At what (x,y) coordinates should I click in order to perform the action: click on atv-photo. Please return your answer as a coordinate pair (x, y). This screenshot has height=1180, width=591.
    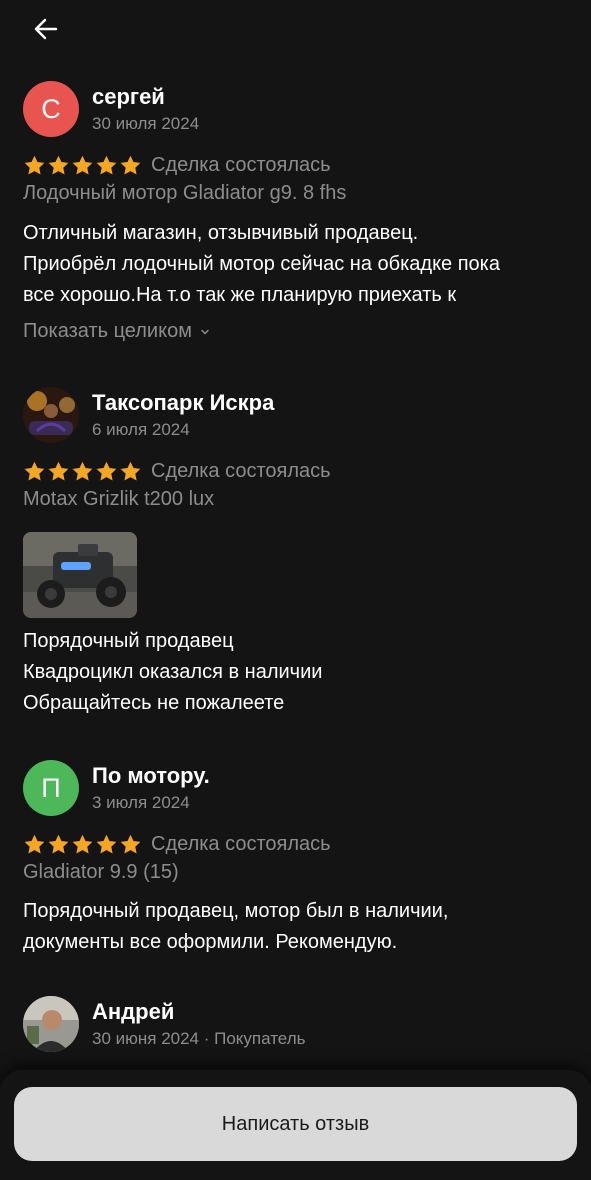
    Looking at the image, I should click on (80, 575).